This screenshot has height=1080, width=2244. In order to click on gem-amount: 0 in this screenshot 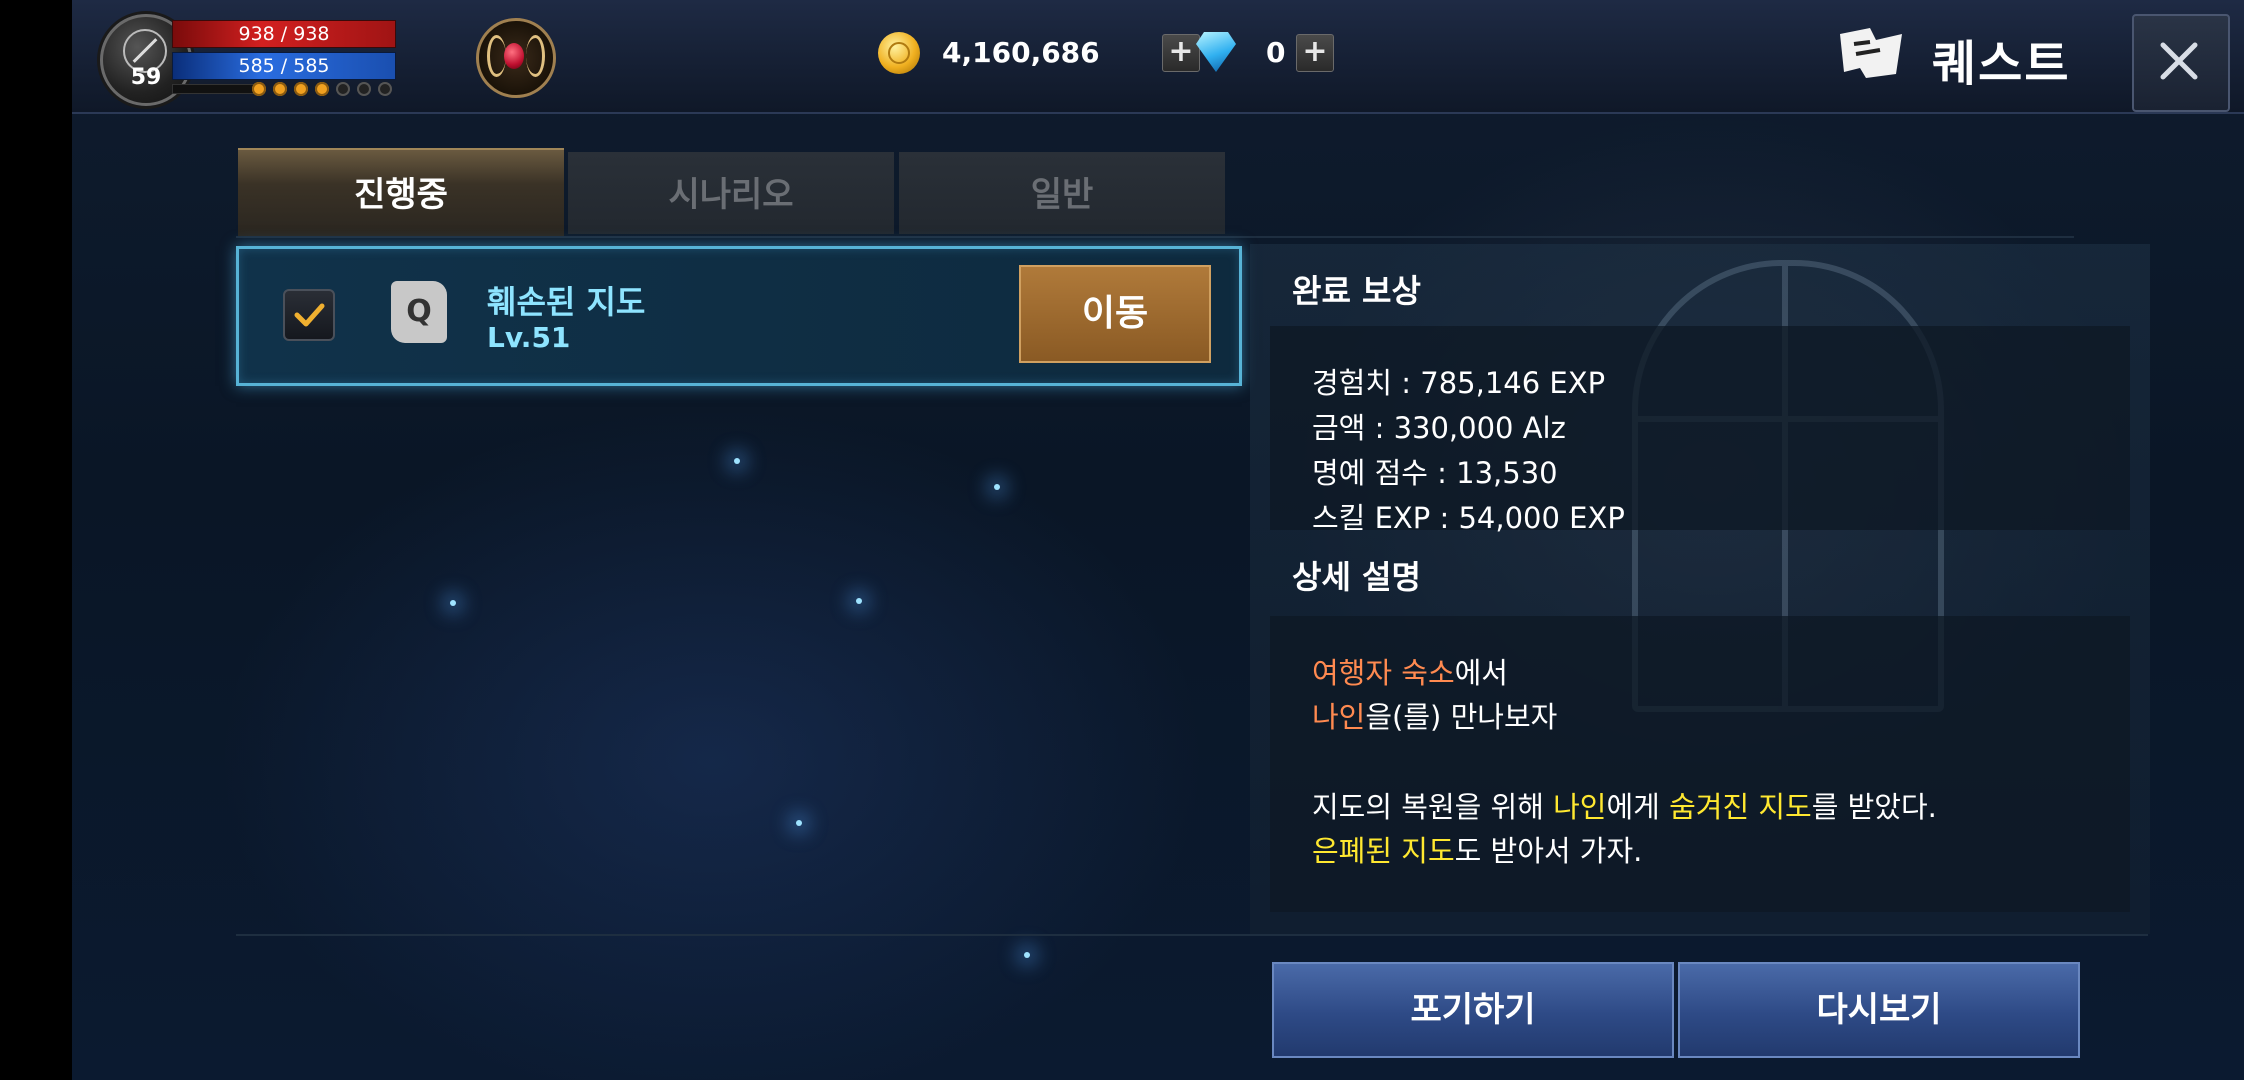, I will do `click(1276, 52)`.